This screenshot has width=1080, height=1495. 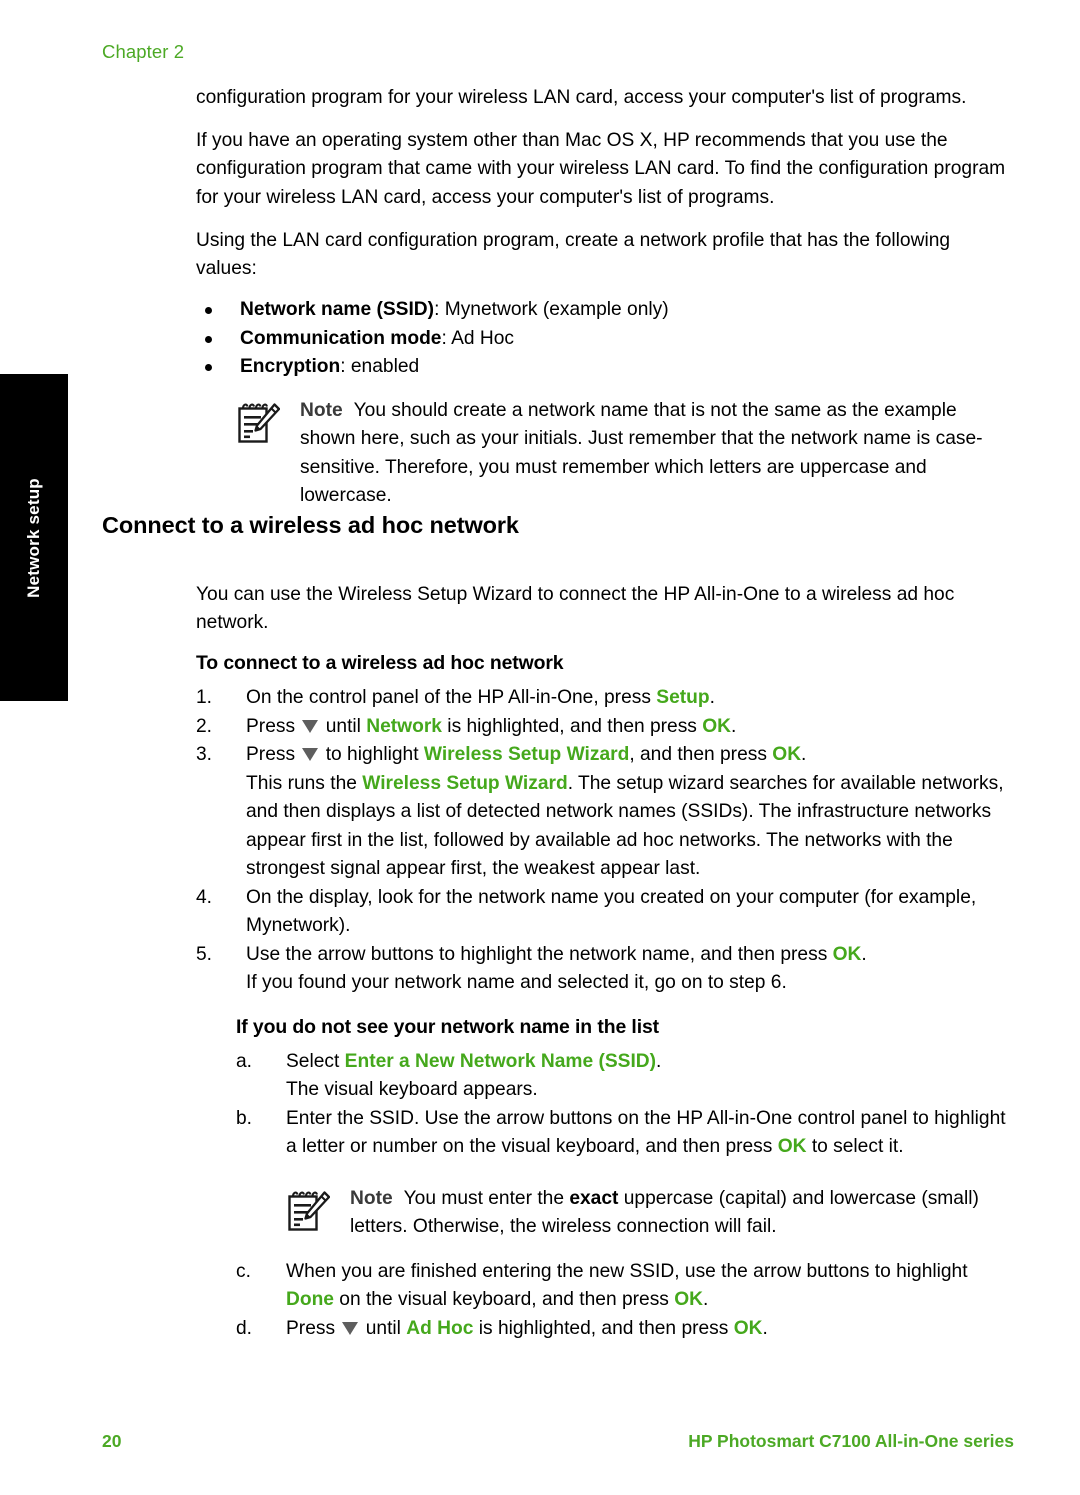 What do you see at coordinates (504, 1300) in the screenshot?
I see `text-run: on the visual keyboard, and then press` at bounding box center [504, 1300].